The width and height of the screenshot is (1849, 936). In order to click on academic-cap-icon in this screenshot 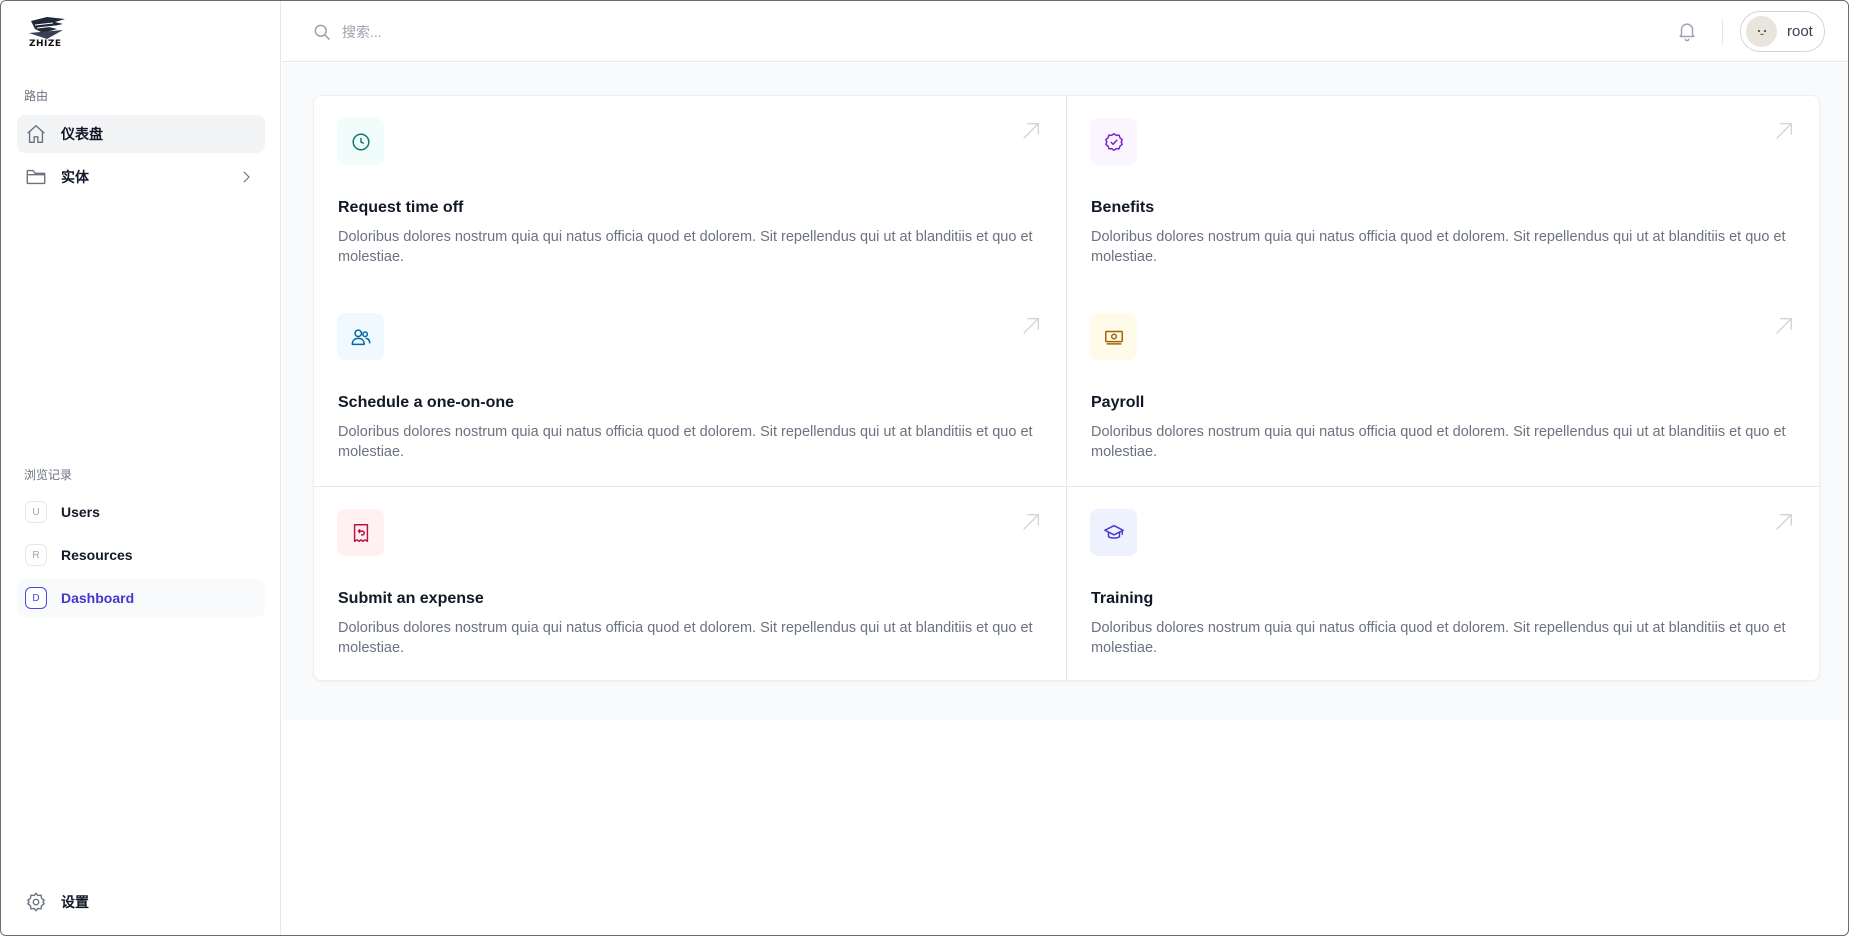, I will do `click(1113, 531)`.